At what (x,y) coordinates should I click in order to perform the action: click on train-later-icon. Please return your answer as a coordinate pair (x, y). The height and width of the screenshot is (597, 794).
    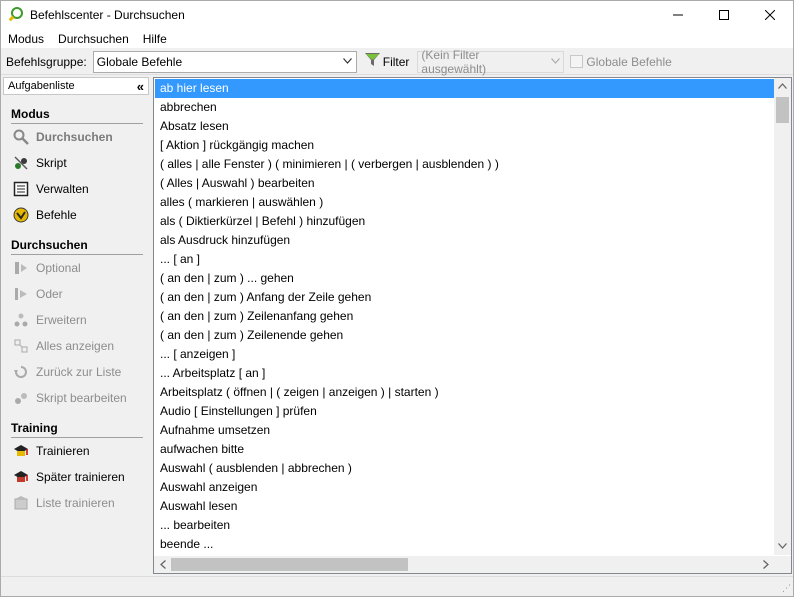
    Looking at the image, I should click on (20, 477).